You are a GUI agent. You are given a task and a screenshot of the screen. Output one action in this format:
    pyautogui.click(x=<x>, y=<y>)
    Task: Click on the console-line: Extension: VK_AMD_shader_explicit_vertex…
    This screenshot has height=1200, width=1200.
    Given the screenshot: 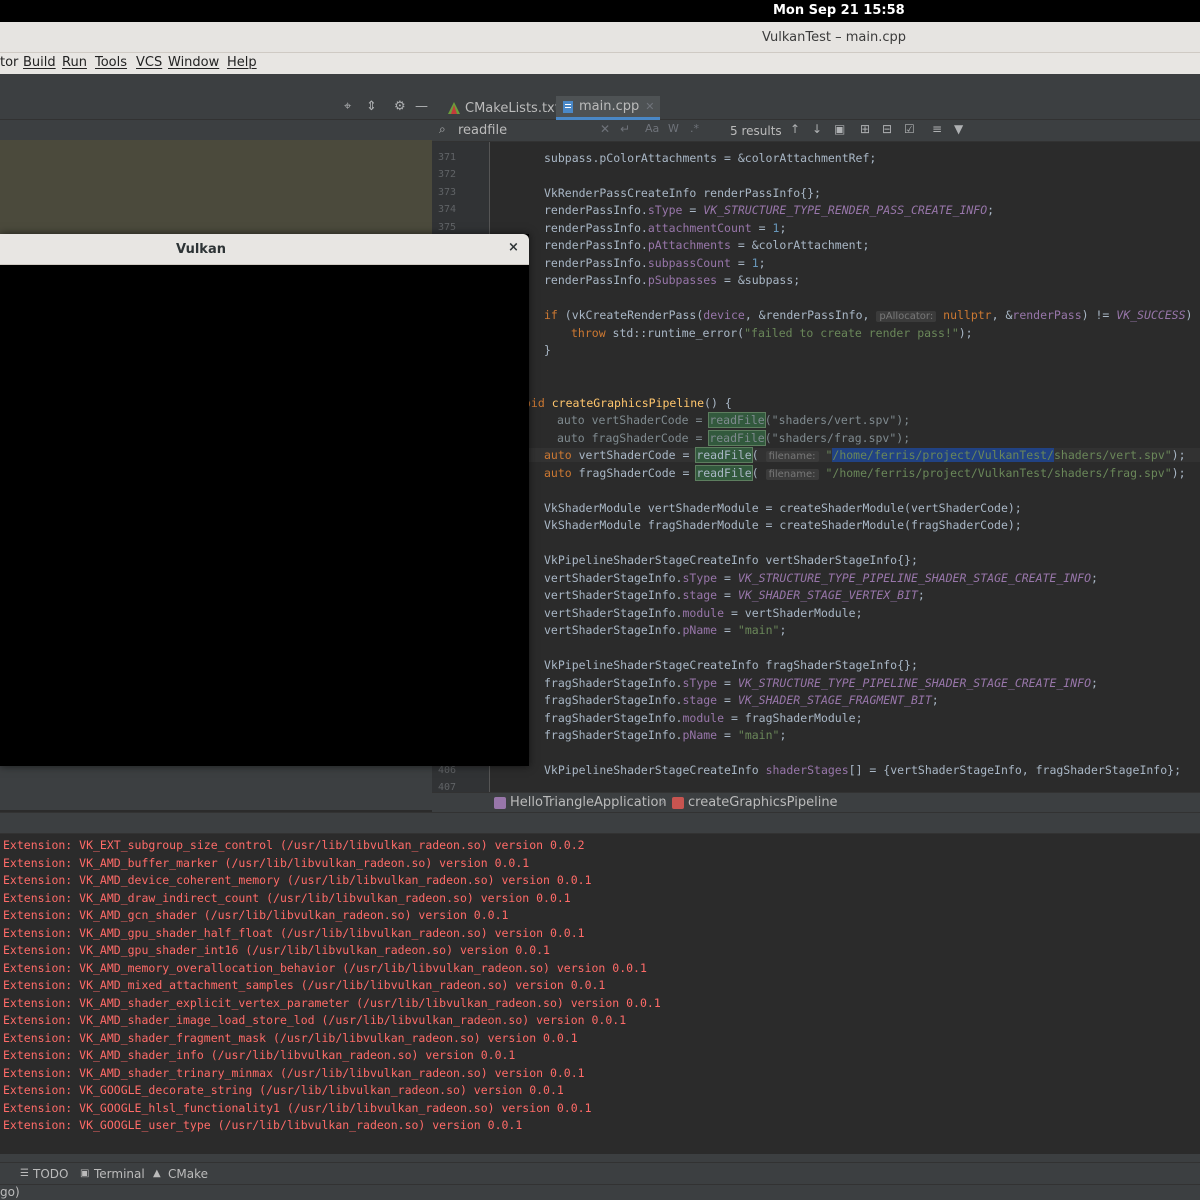 What is the action you would take?
    pyautogui.click(x=332, y=1003)
    